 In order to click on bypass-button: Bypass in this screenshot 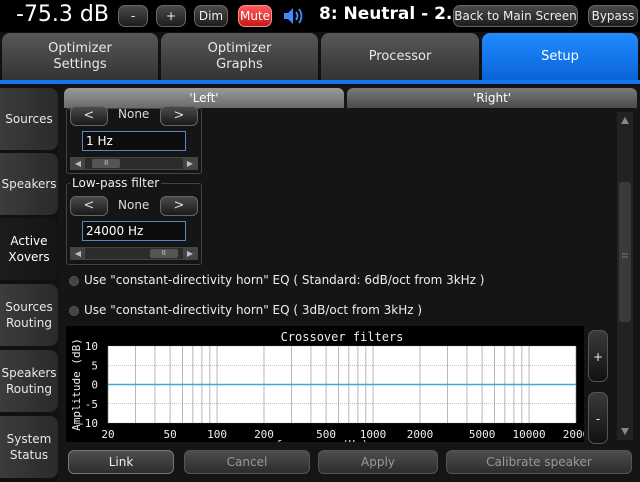, I will do `click(613, 16)`.